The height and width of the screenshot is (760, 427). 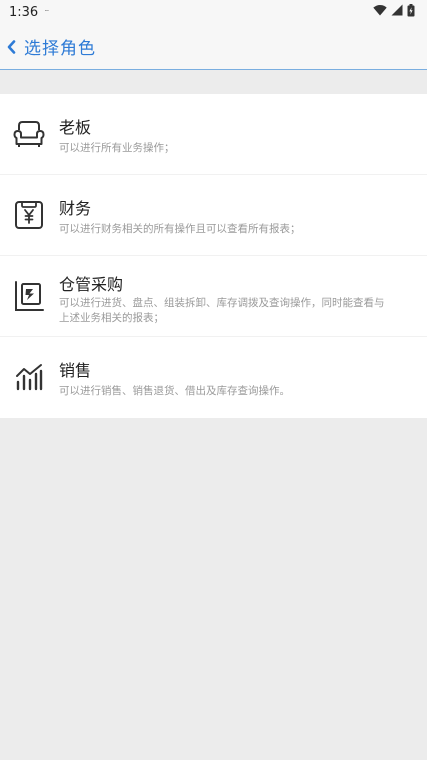 What do you see at coordinates (75, 370) in the screenshot?
I see `role-title-sales: 销售` at bounding box center [75, 370].